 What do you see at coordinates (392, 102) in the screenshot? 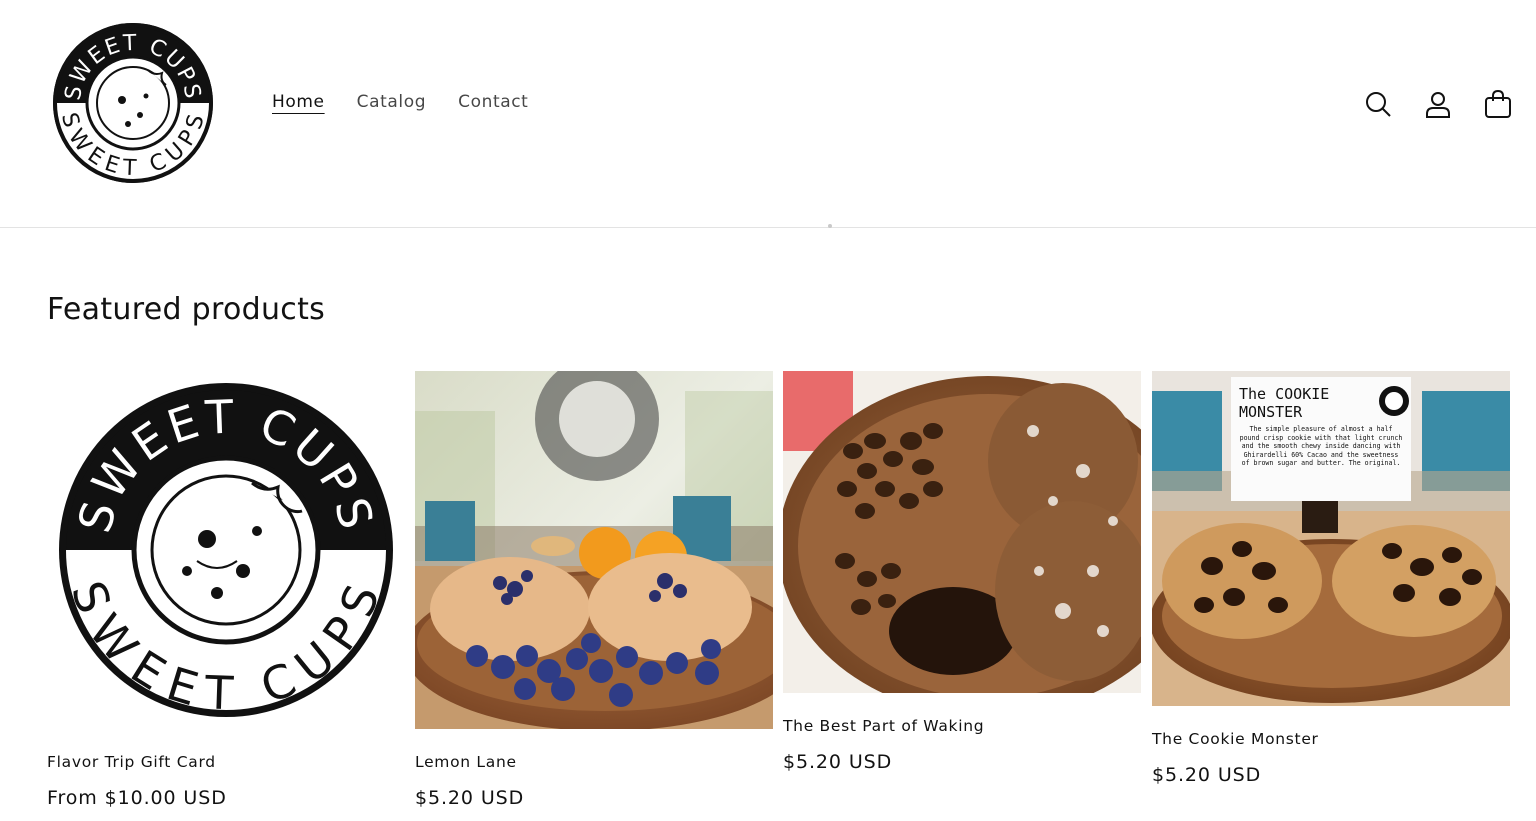
I see `nav-catalog: Catalog` at bounding box center [392, 102].